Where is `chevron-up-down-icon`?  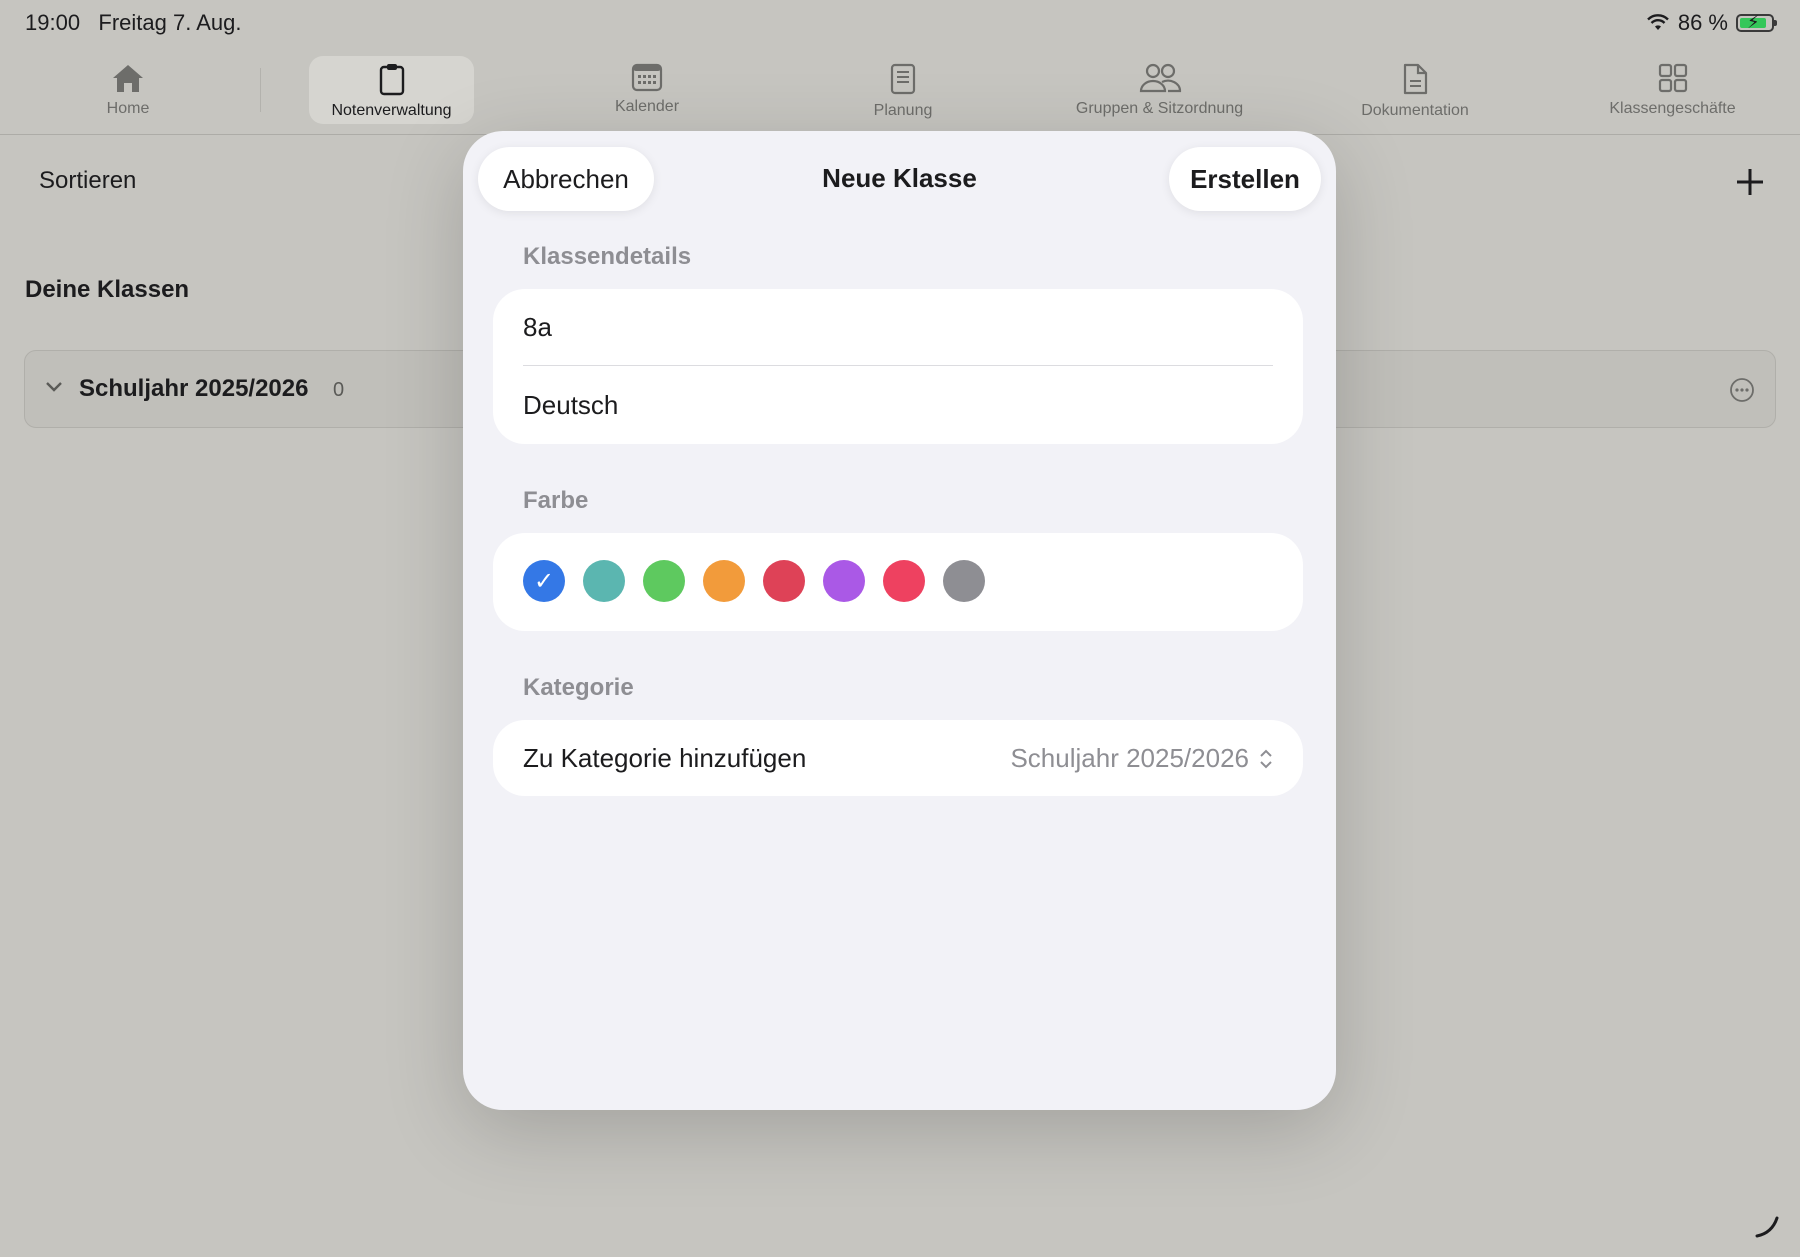 chevron-up-down-icon is located at coordinates (1266, 758).